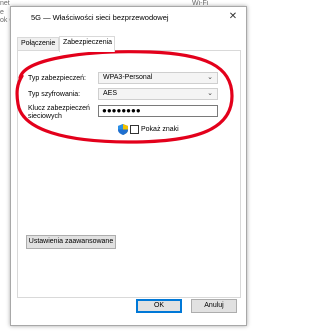 This screenshot has height=331, width=320. I want to click on advanced-settings-button: Ustawienia zaawansowane, so click(71, 242).